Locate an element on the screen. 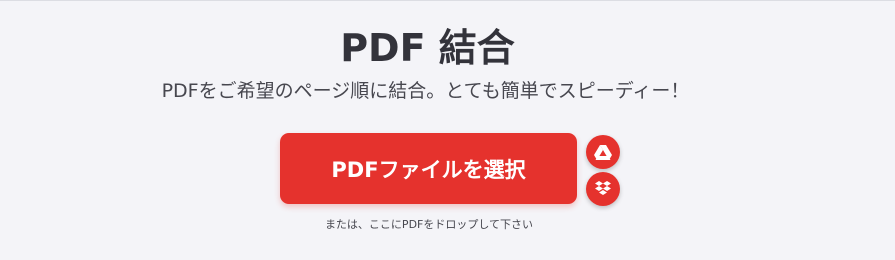 The width and height of the screenshot is (895, 260). page-title: PDF 結合 is located at coordinates (427, 48).